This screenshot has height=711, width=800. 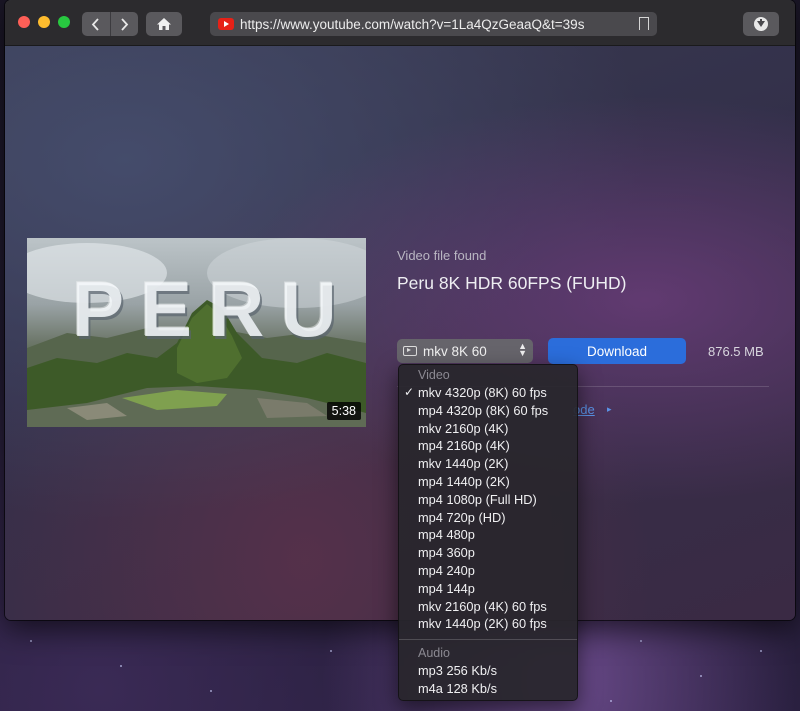 I want to click on close-window-button, so click(x=24, y=22).